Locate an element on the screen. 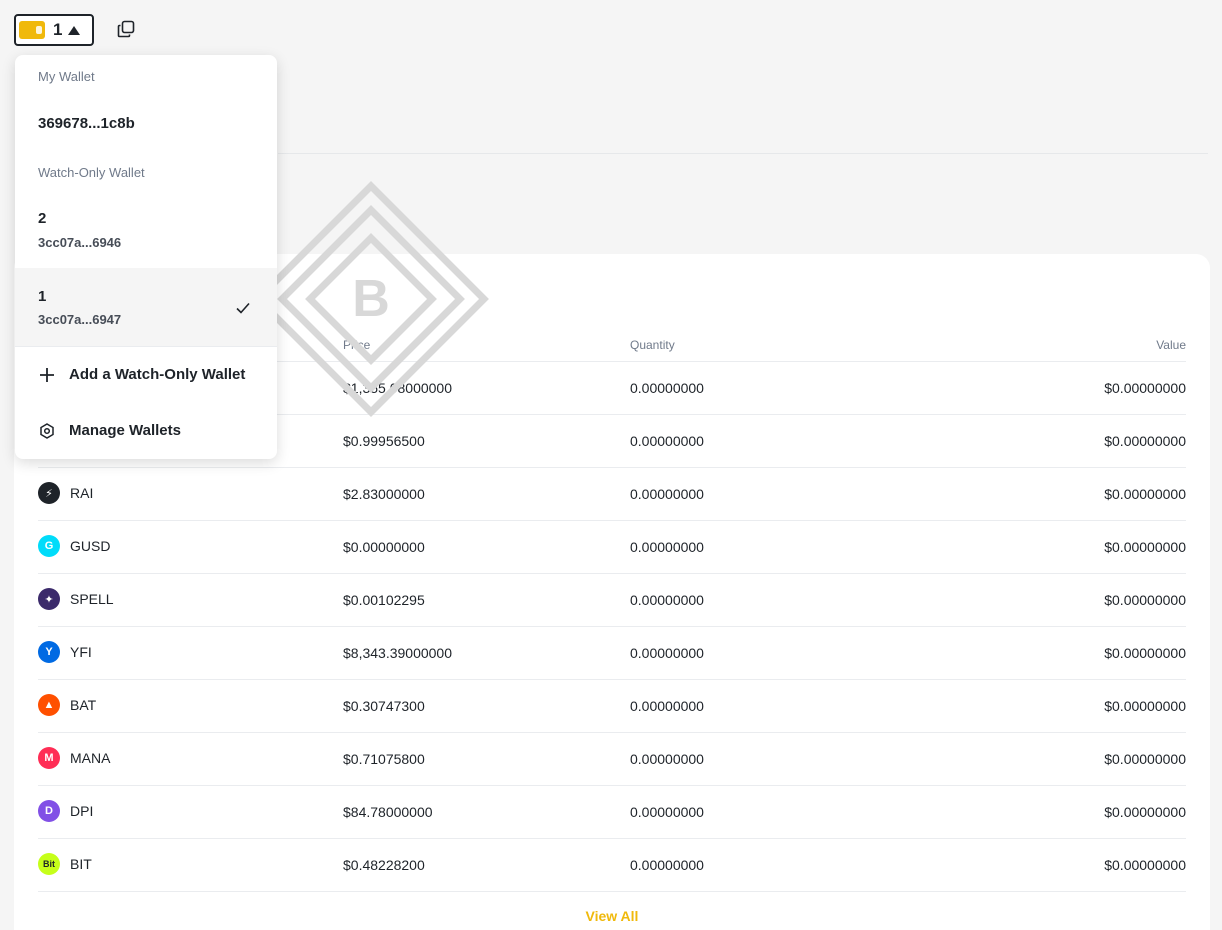 This screenshot has height=930, width=1222. settings-icon is located at coordinates (47, 431).